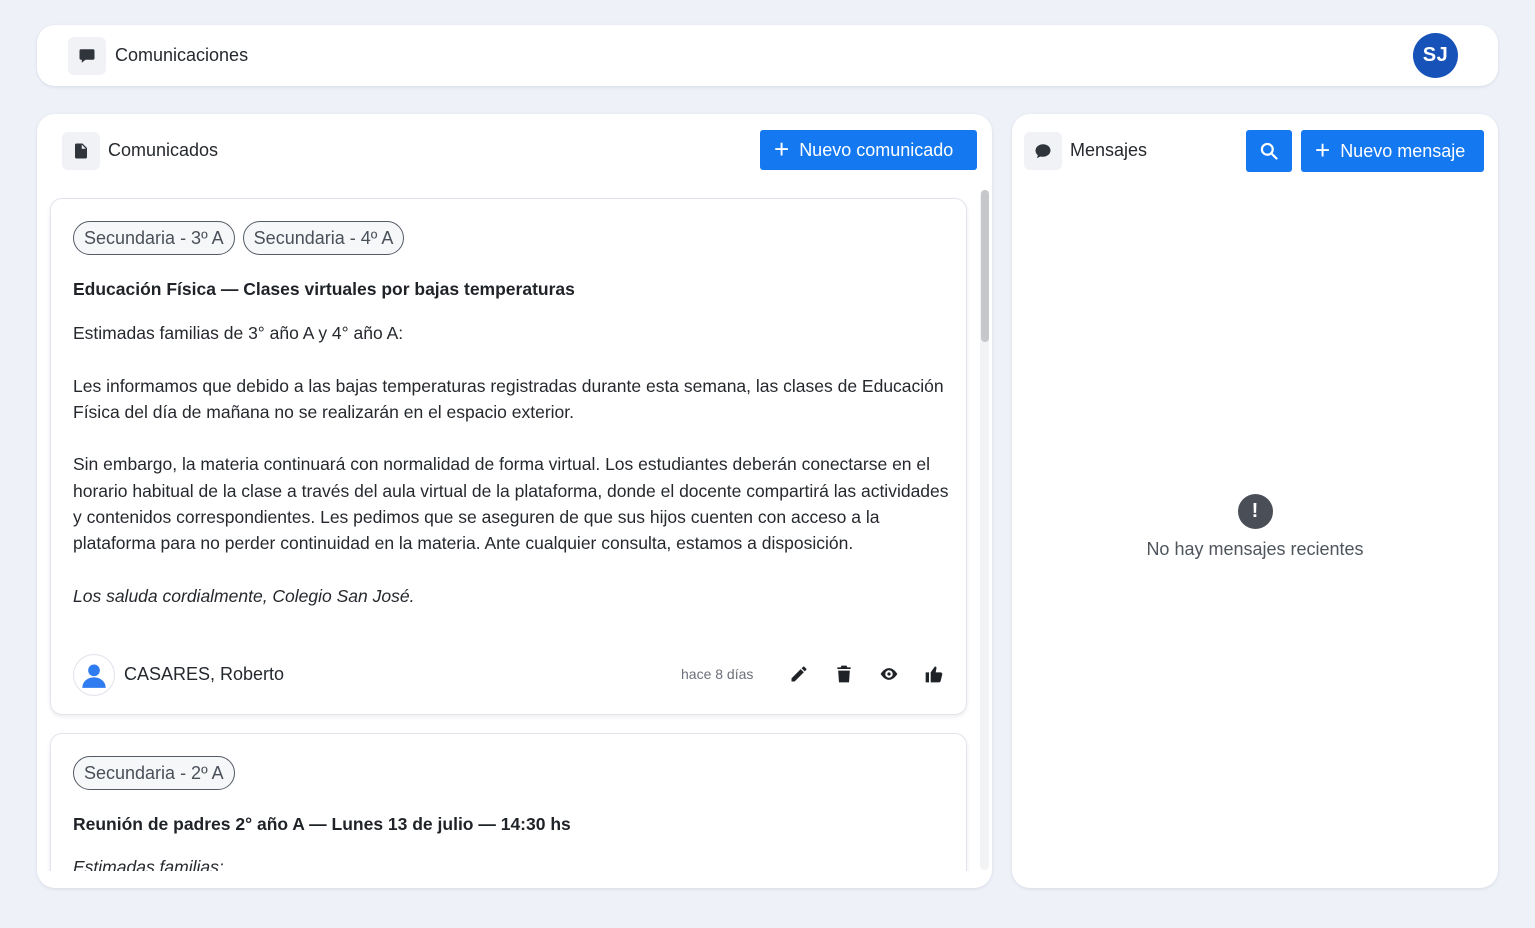 Image resolution: width=1535 pixels, height=928 pixels. I want to click on user-icon, so click(94, 676).